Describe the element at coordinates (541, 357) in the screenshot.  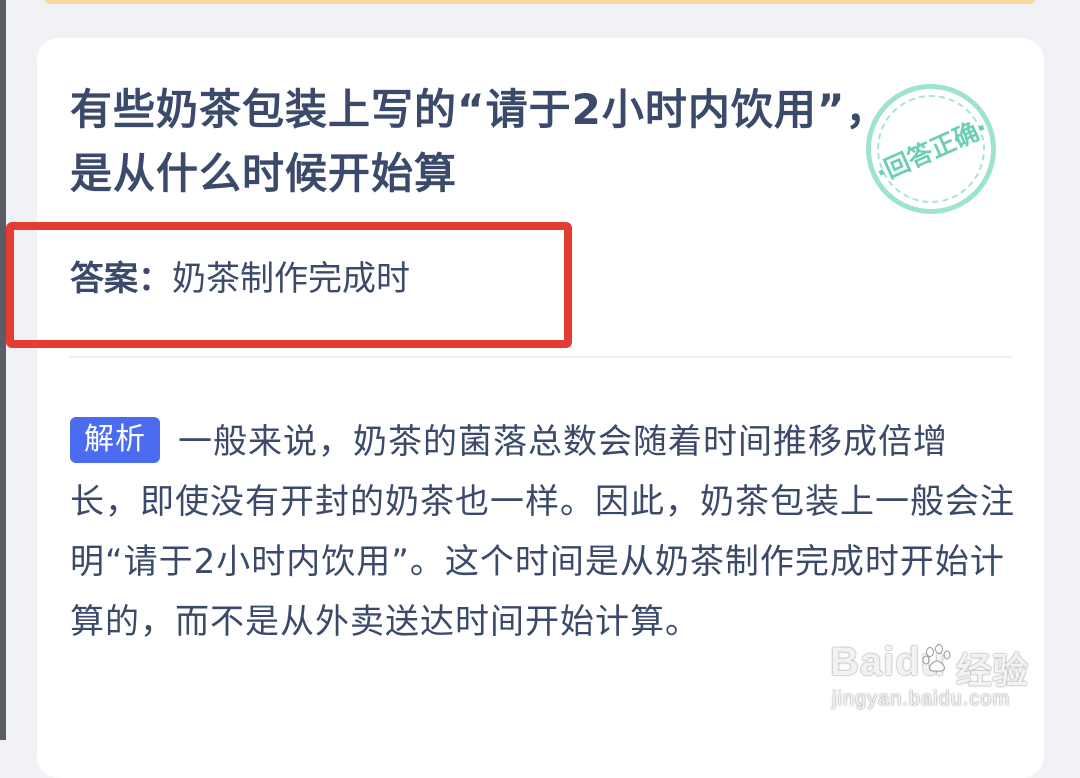
I see `divider` at that location.